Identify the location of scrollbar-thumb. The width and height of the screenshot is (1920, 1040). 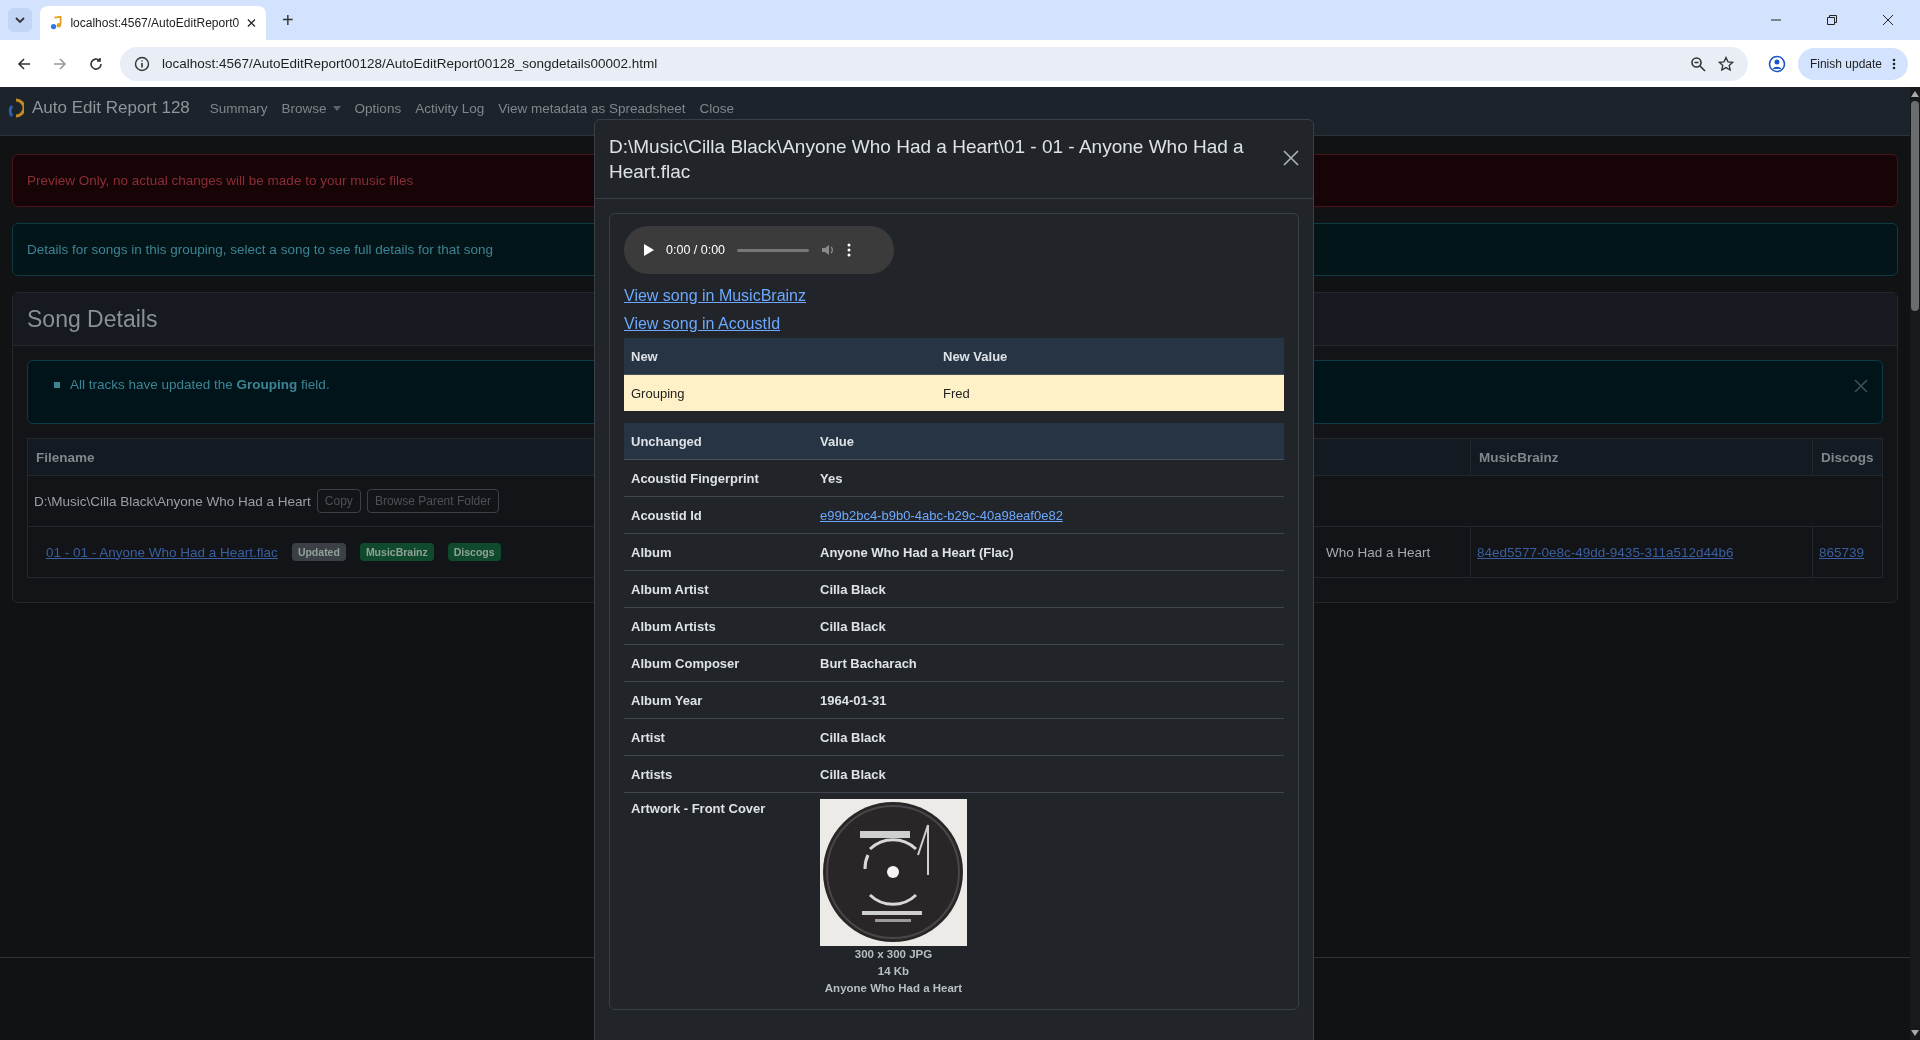
(1914, 206).